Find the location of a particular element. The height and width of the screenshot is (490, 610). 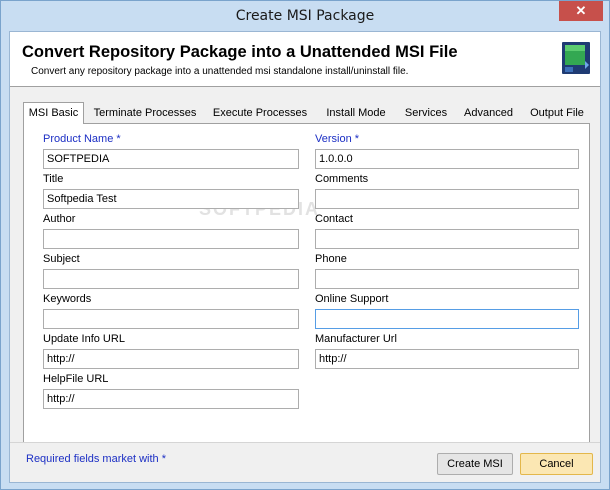

close-icon: ✕ is located at coordinates (581, 11).